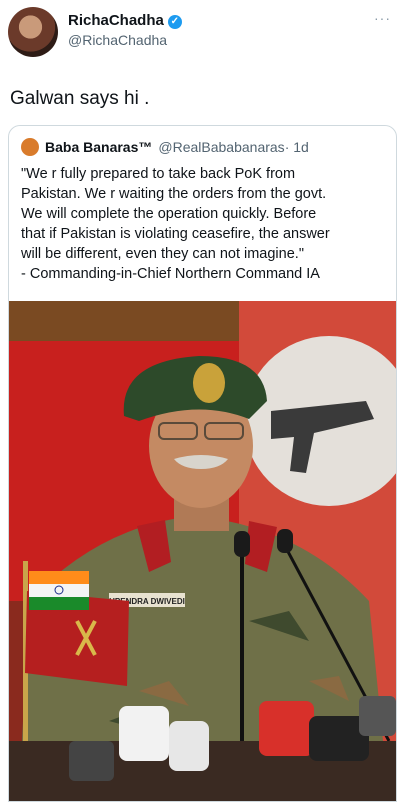 This screenshot has width=403, height=802. Describe the element at coordinates (30, 147) in the screenshot. I see `quoted-avatar` at that location.